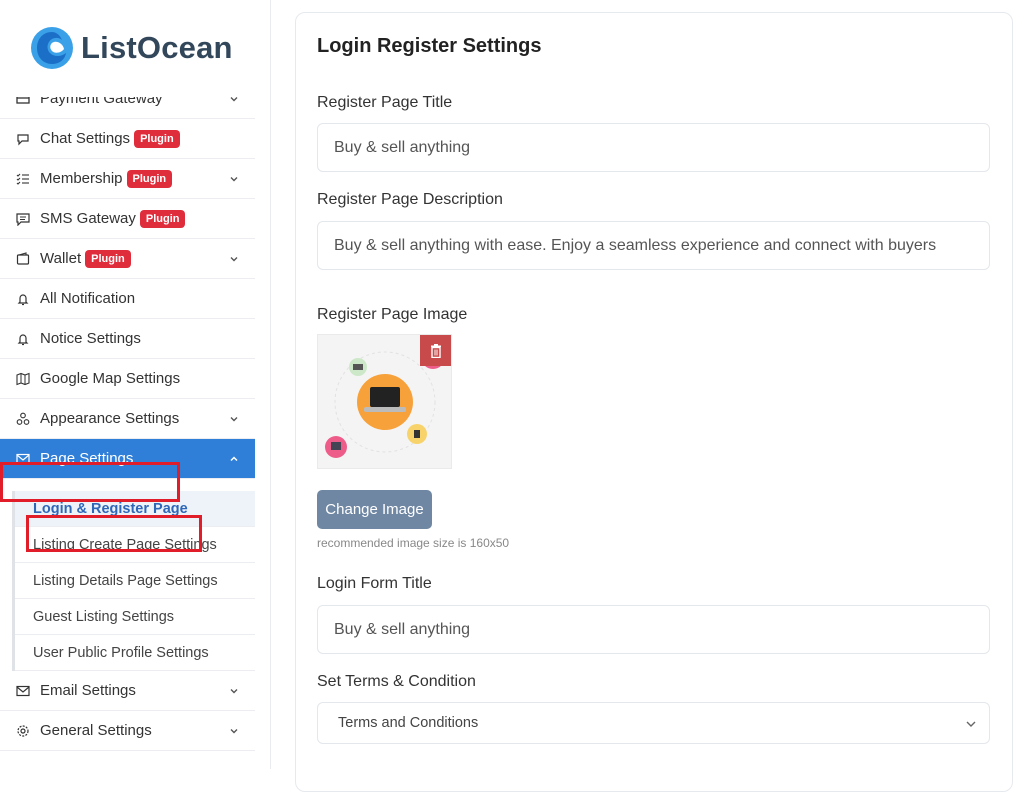  Describe the element at coordinates (408, 723) in the screenshot. I see `terms-condition-selected: Terms and Conditions` at that location.